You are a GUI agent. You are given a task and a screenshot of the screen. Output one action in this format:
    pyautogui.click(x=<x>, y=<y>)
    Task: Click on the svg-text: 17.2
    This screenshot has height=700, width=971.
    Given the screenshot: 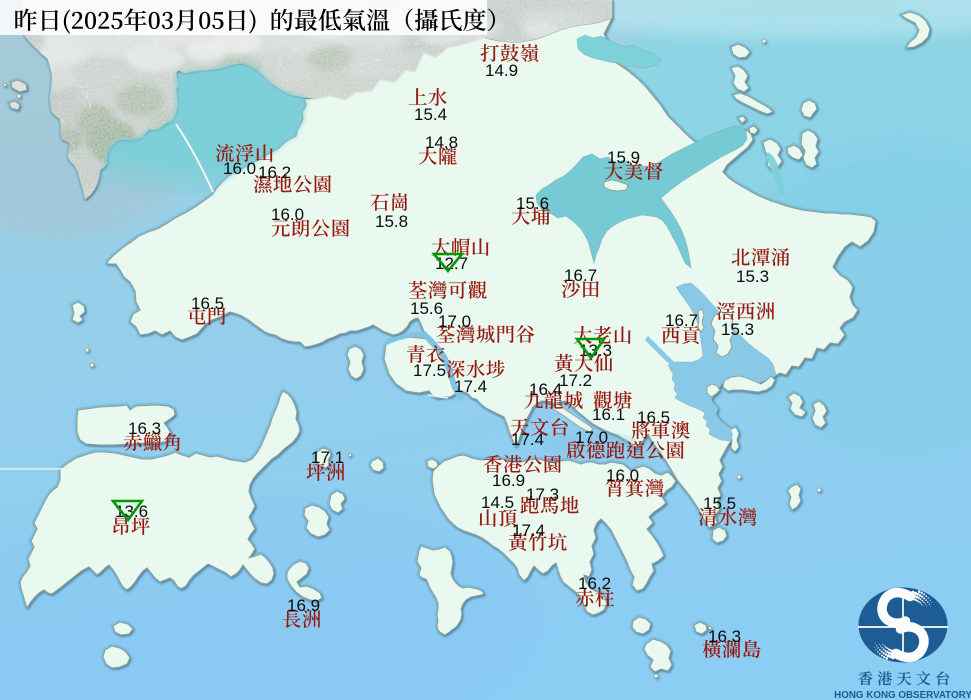 What is the action you would take?
    pyautogui.click(x=575, y=380)
    